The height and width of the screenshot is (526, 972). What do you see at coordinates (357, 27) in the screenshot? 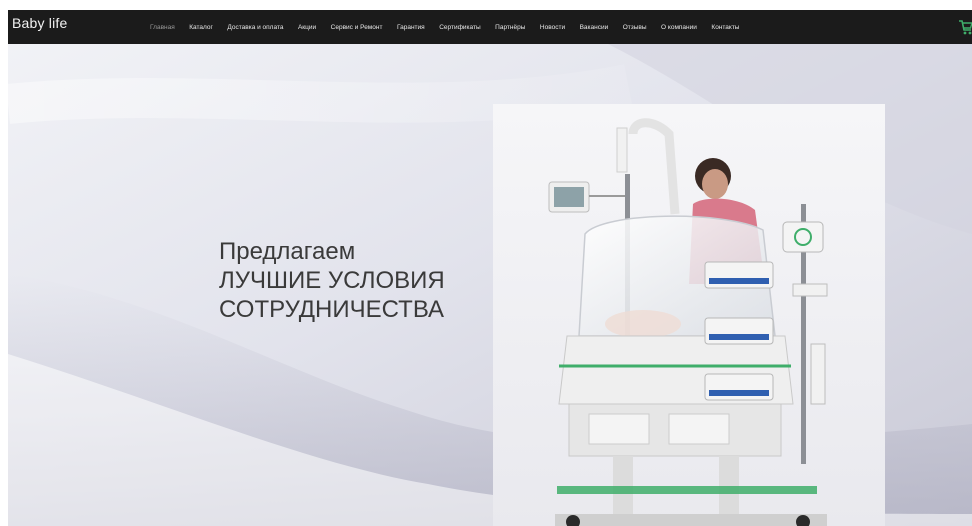
I see `nav-item-5: Сервис и Ремонт` at bounding box center [357, 27].